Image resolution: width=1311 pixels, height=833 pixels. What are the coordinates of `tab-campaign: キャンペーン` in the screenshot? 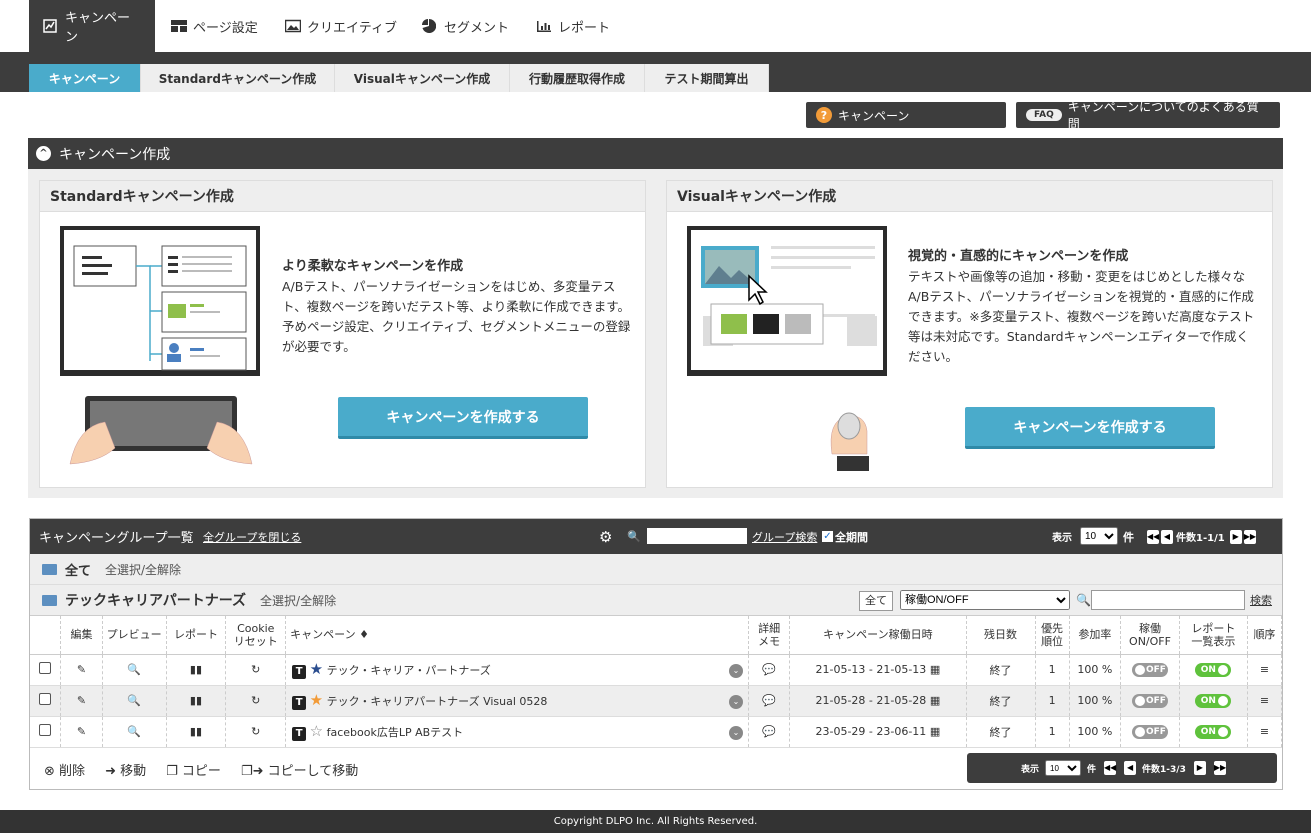 It's located at (92, 26).